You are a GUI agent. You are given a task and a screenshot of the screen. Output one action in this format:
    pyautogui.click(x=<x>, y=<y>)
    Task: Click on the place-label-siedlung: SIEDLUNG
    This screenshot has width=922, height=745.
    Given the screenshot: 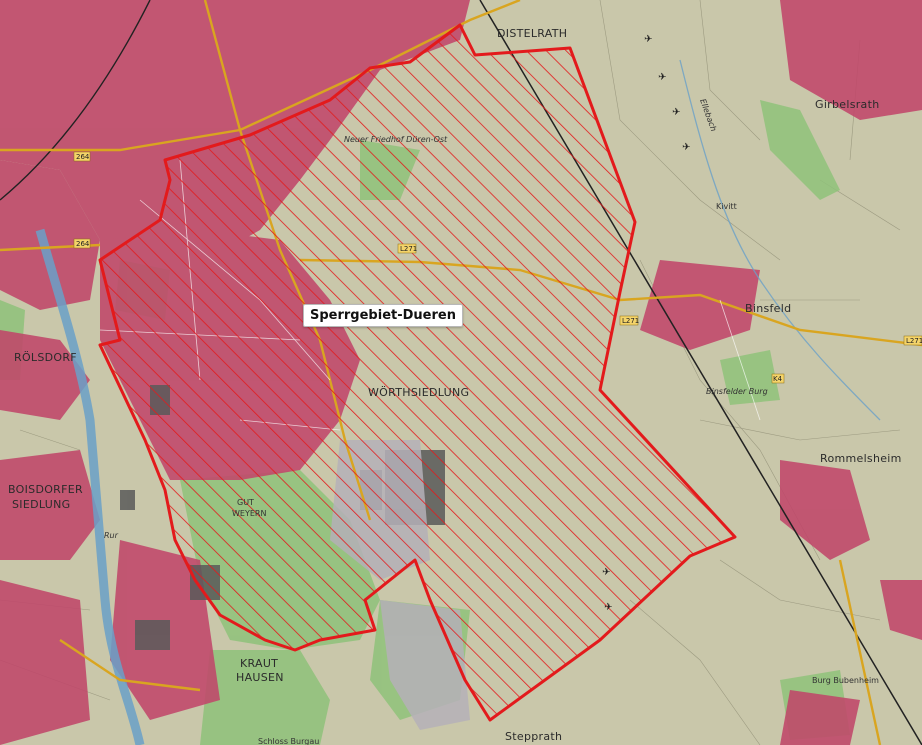 What is the action you would take?
    pyautogui.click(x=41, y=504)
    